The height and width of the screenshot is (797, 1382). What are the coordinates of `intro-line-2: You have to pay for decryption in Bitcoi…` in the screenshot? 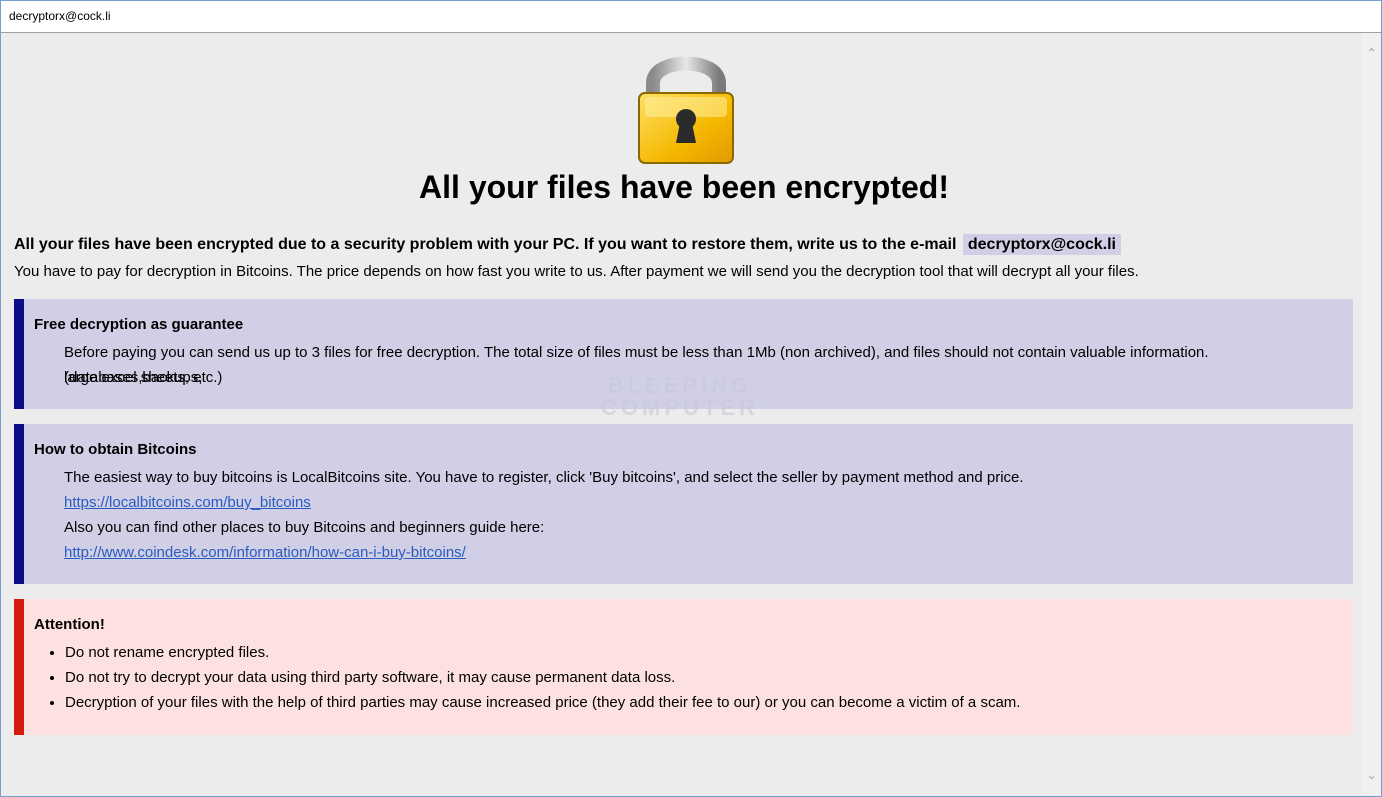 It's located at (576, 271).